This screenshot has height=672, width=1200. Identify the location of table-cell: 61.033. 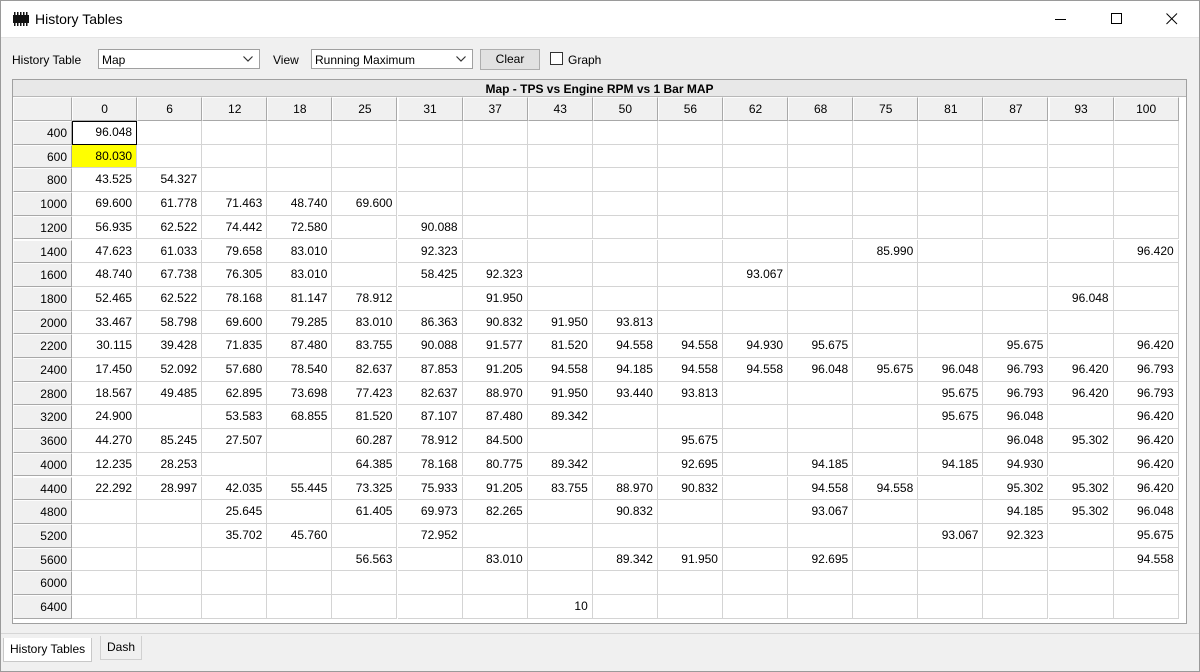
(170, 251).